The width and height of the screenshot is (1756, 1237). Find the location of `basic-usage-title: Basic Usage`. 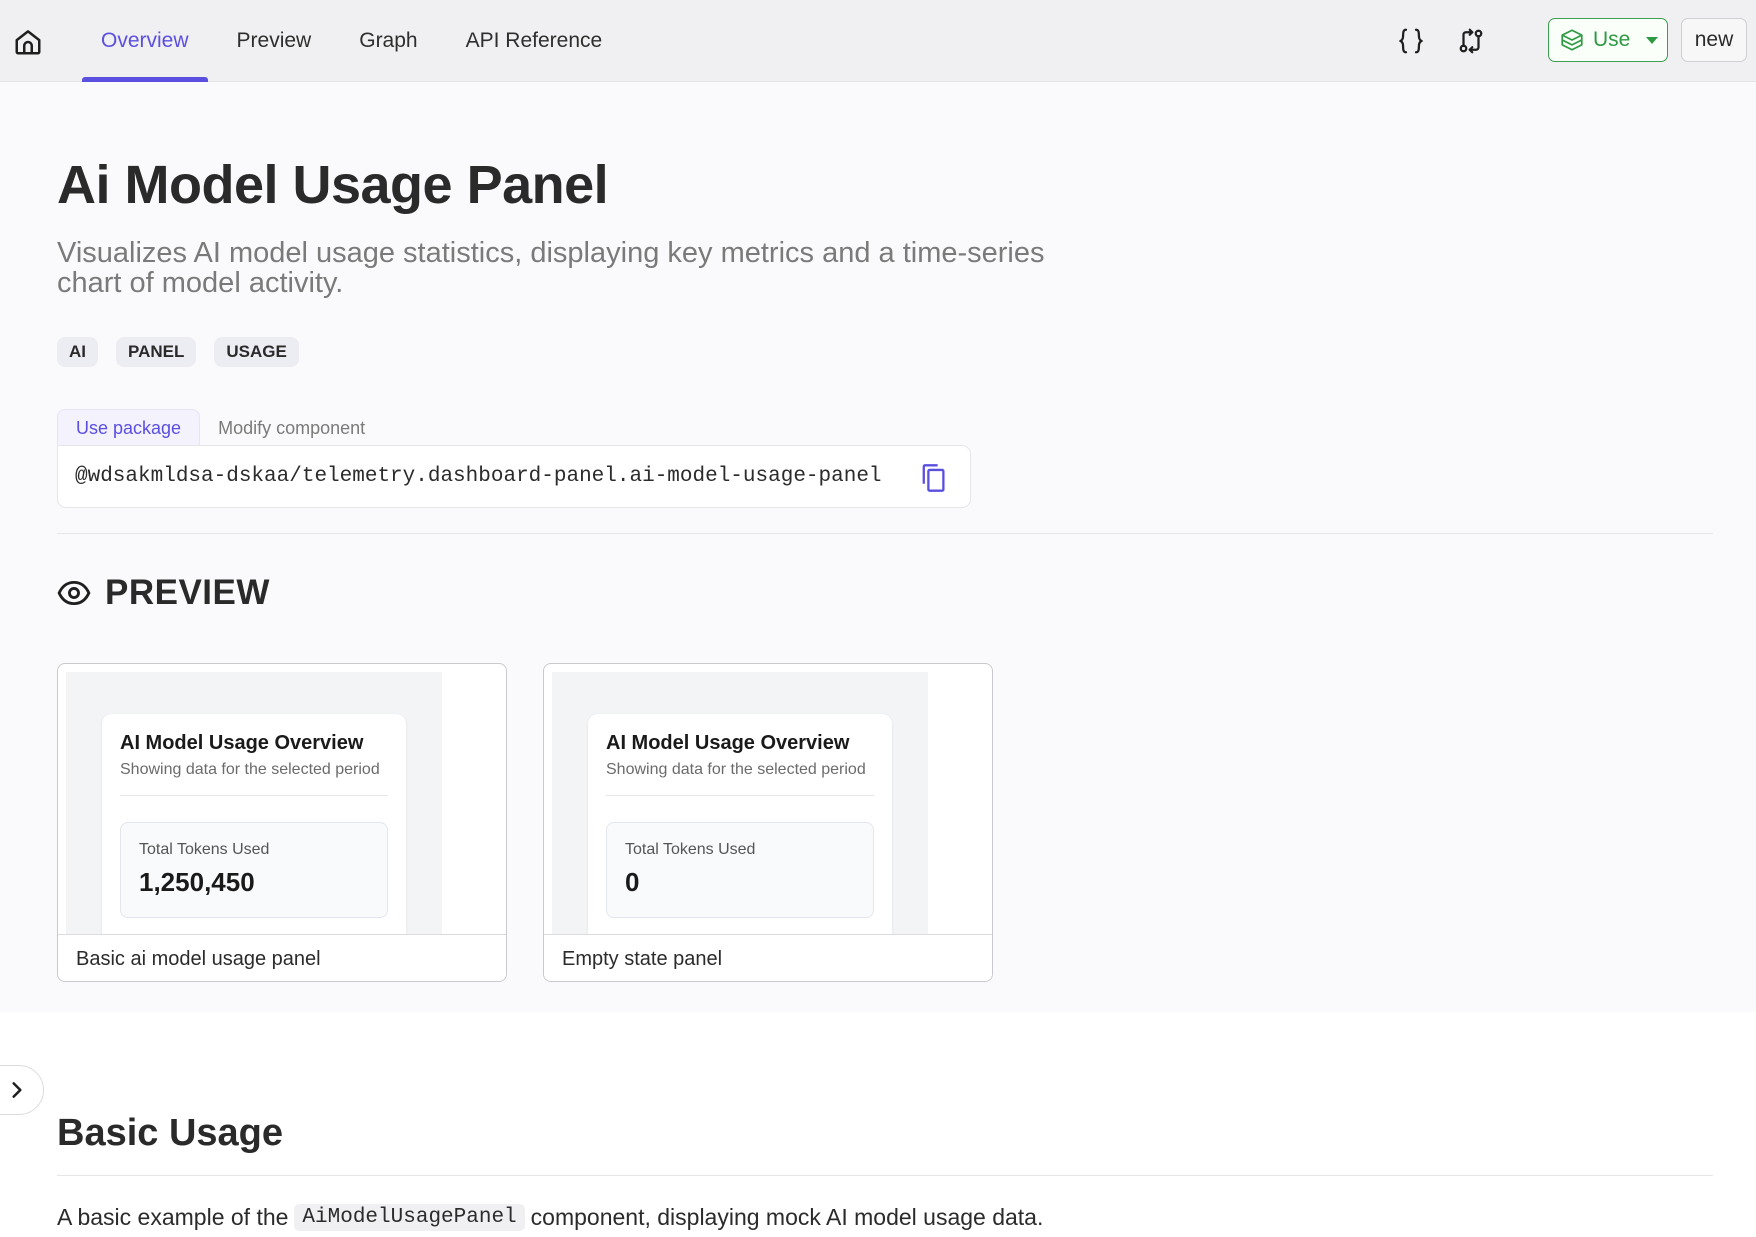

basic-usage-title: Basic Usage is located at coordinates (170, 1133).